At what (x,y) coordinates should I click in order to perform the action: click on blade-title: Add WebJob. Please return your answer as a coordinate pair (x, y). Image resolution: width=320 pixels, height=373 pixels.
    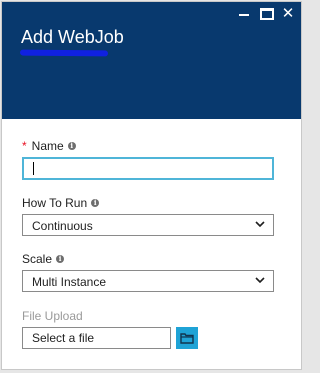
    Looking at the image, I should click on (72, 37).